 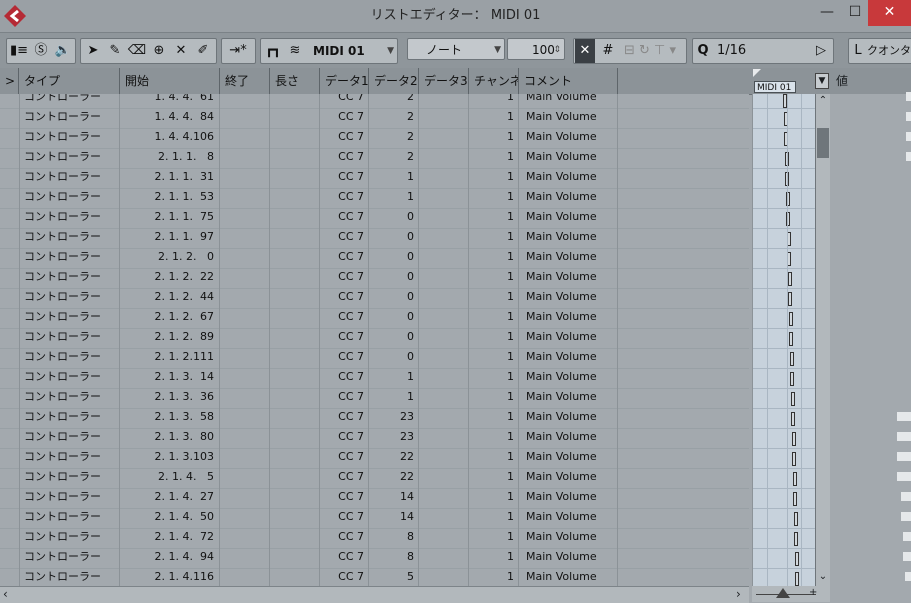 I want to click on quantize-value: 1/16, so click(x=757, y=51).